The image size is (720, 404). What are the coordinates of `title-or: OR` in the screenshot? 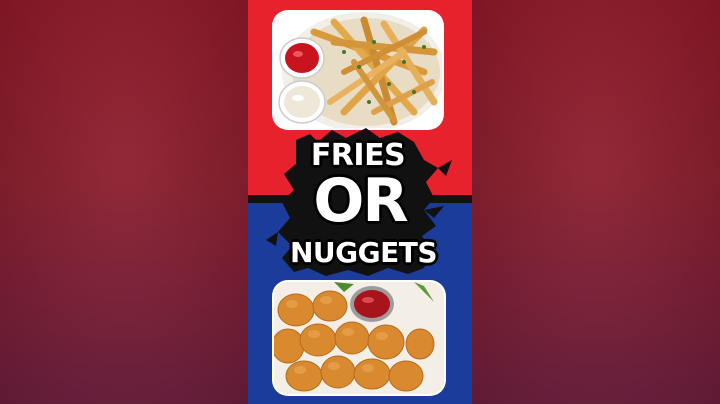 It's located at (360, 201).